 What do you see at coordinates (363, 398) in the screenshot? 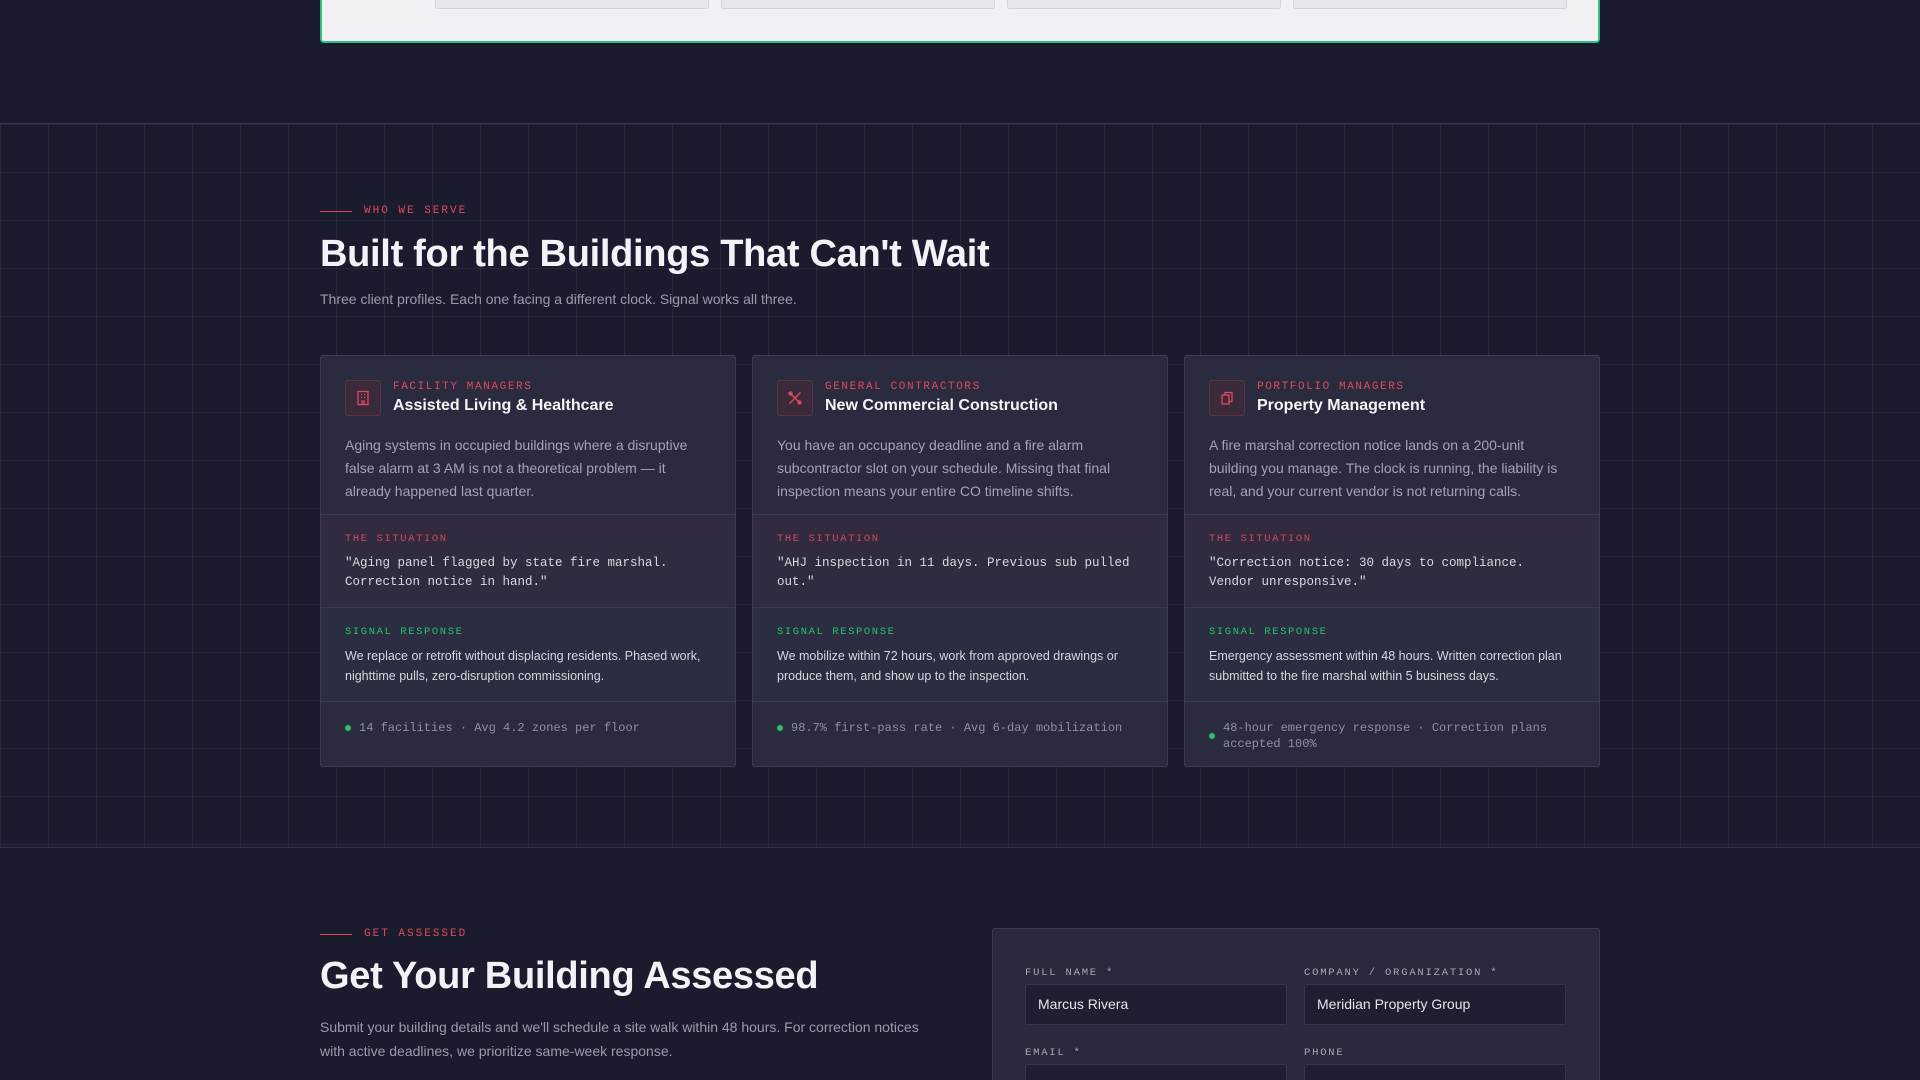
I see `building-icon` at bounding box center [363, 398].